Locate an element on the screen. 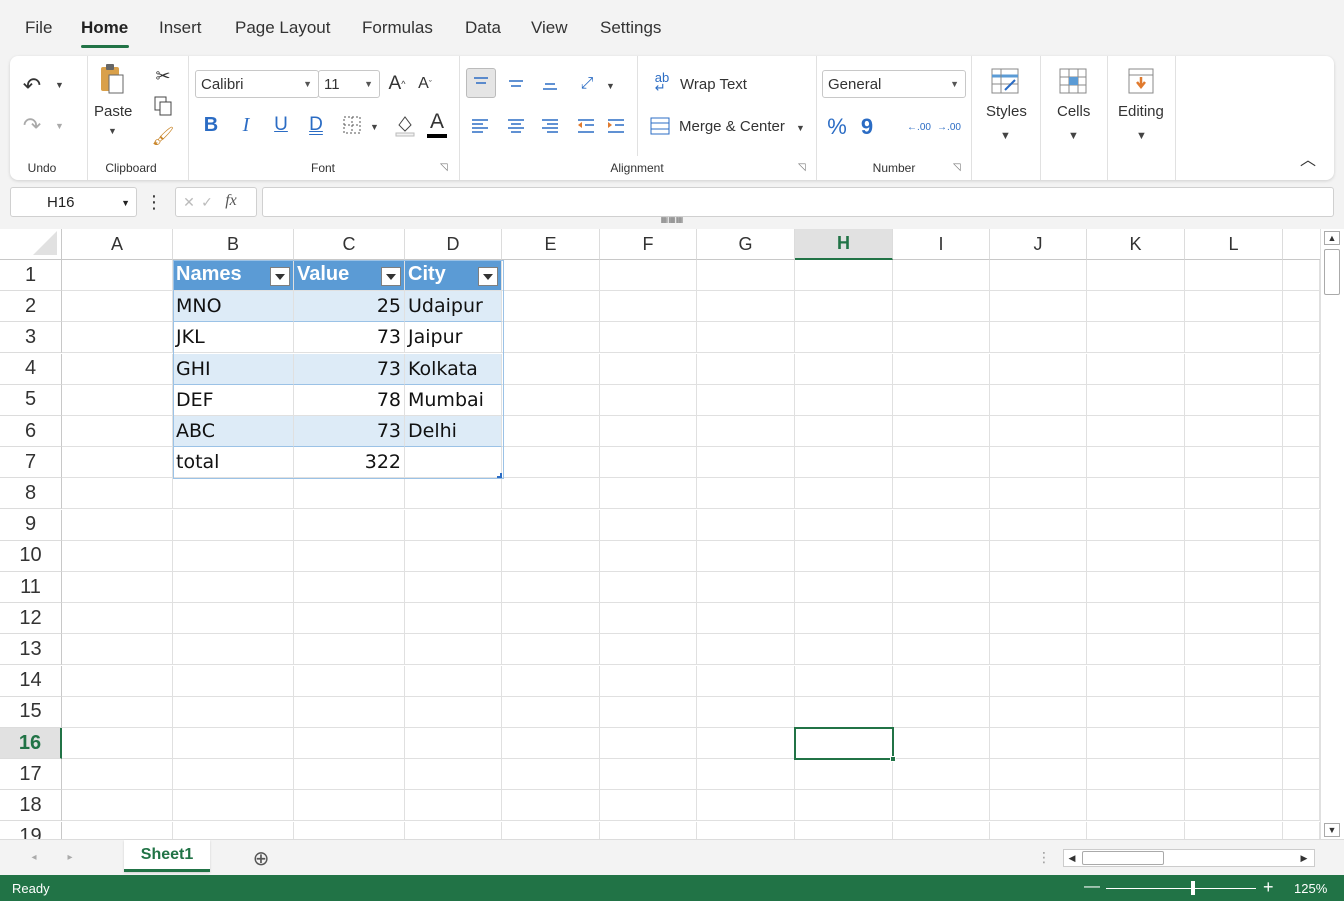 Image resolution: width=1344 pixels, height=901 pixels. cell-b13 is located at coordinates (233, 650).